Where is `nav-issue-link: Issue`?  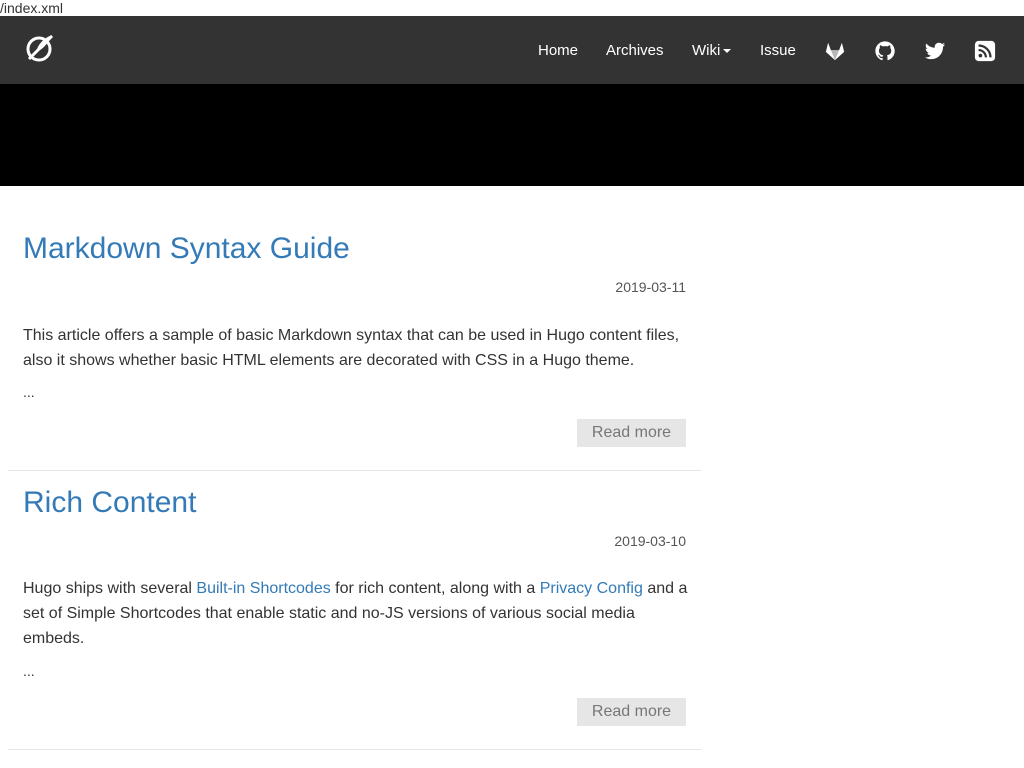 nav-issue-link: Issue is located at coordinates (778, 50).